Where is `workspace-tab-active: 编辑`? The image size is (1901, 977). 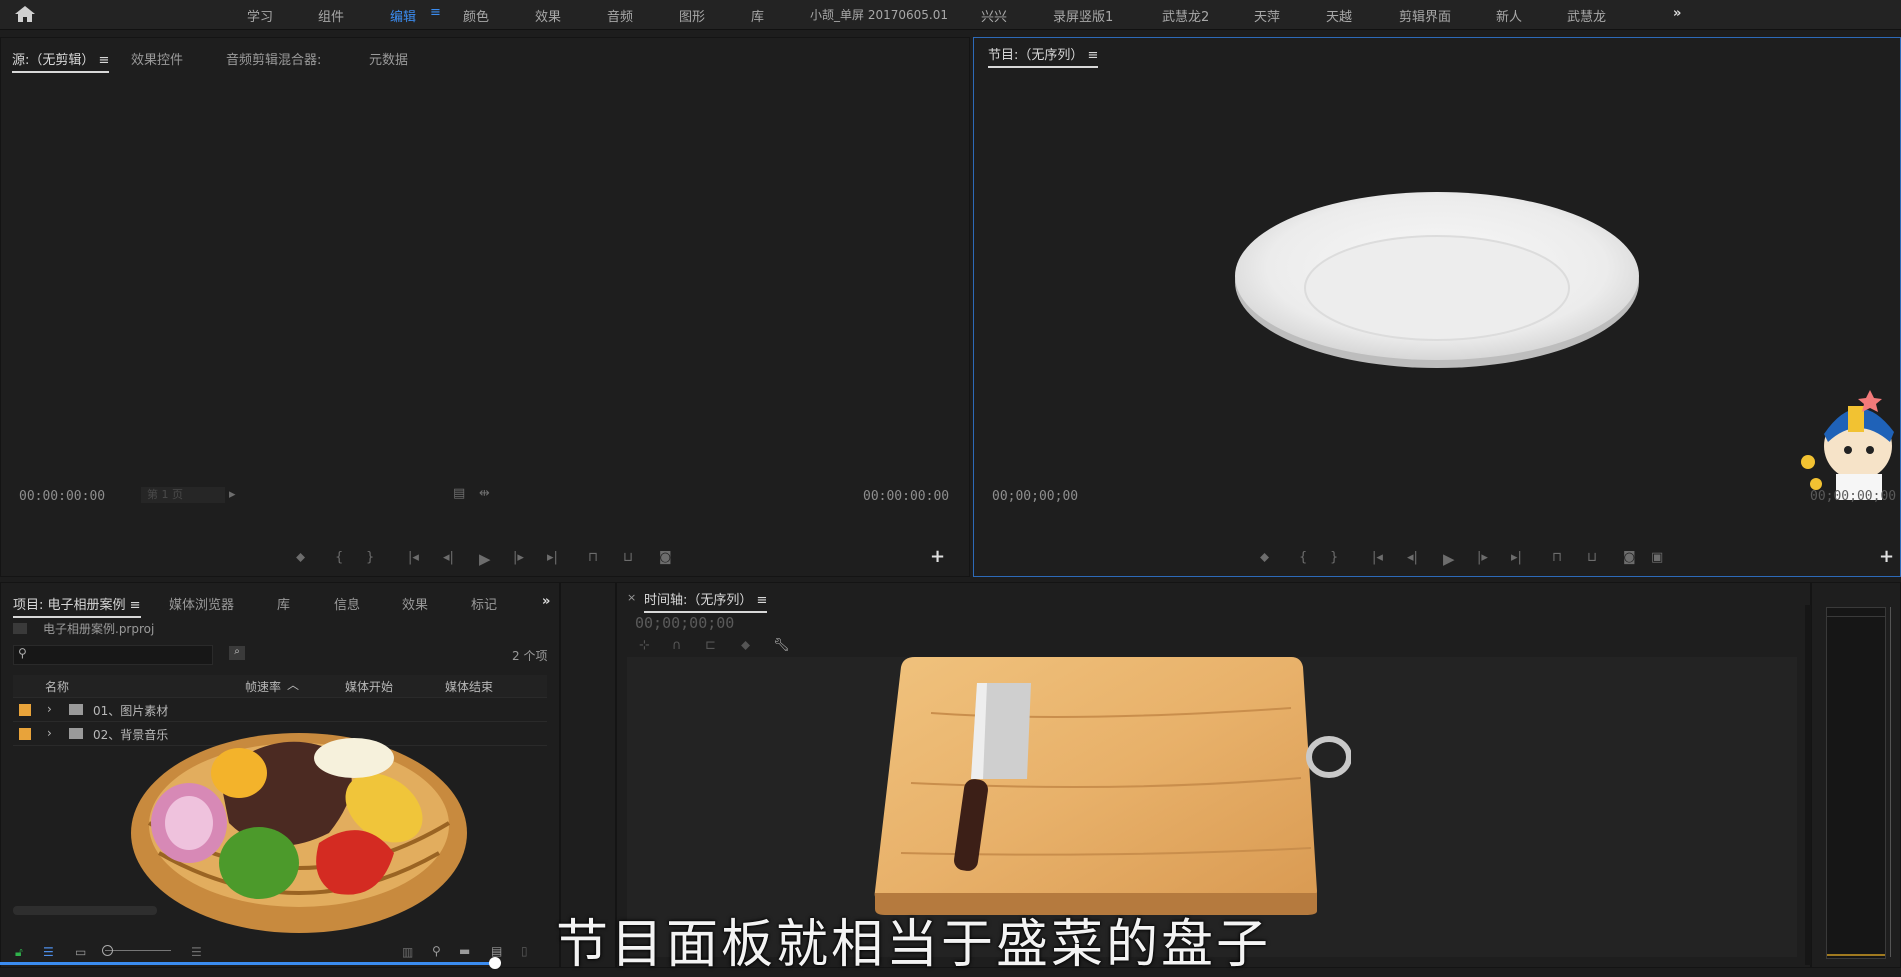 workspace-tab-active: 编辑 is located at coordinates (403, 15).